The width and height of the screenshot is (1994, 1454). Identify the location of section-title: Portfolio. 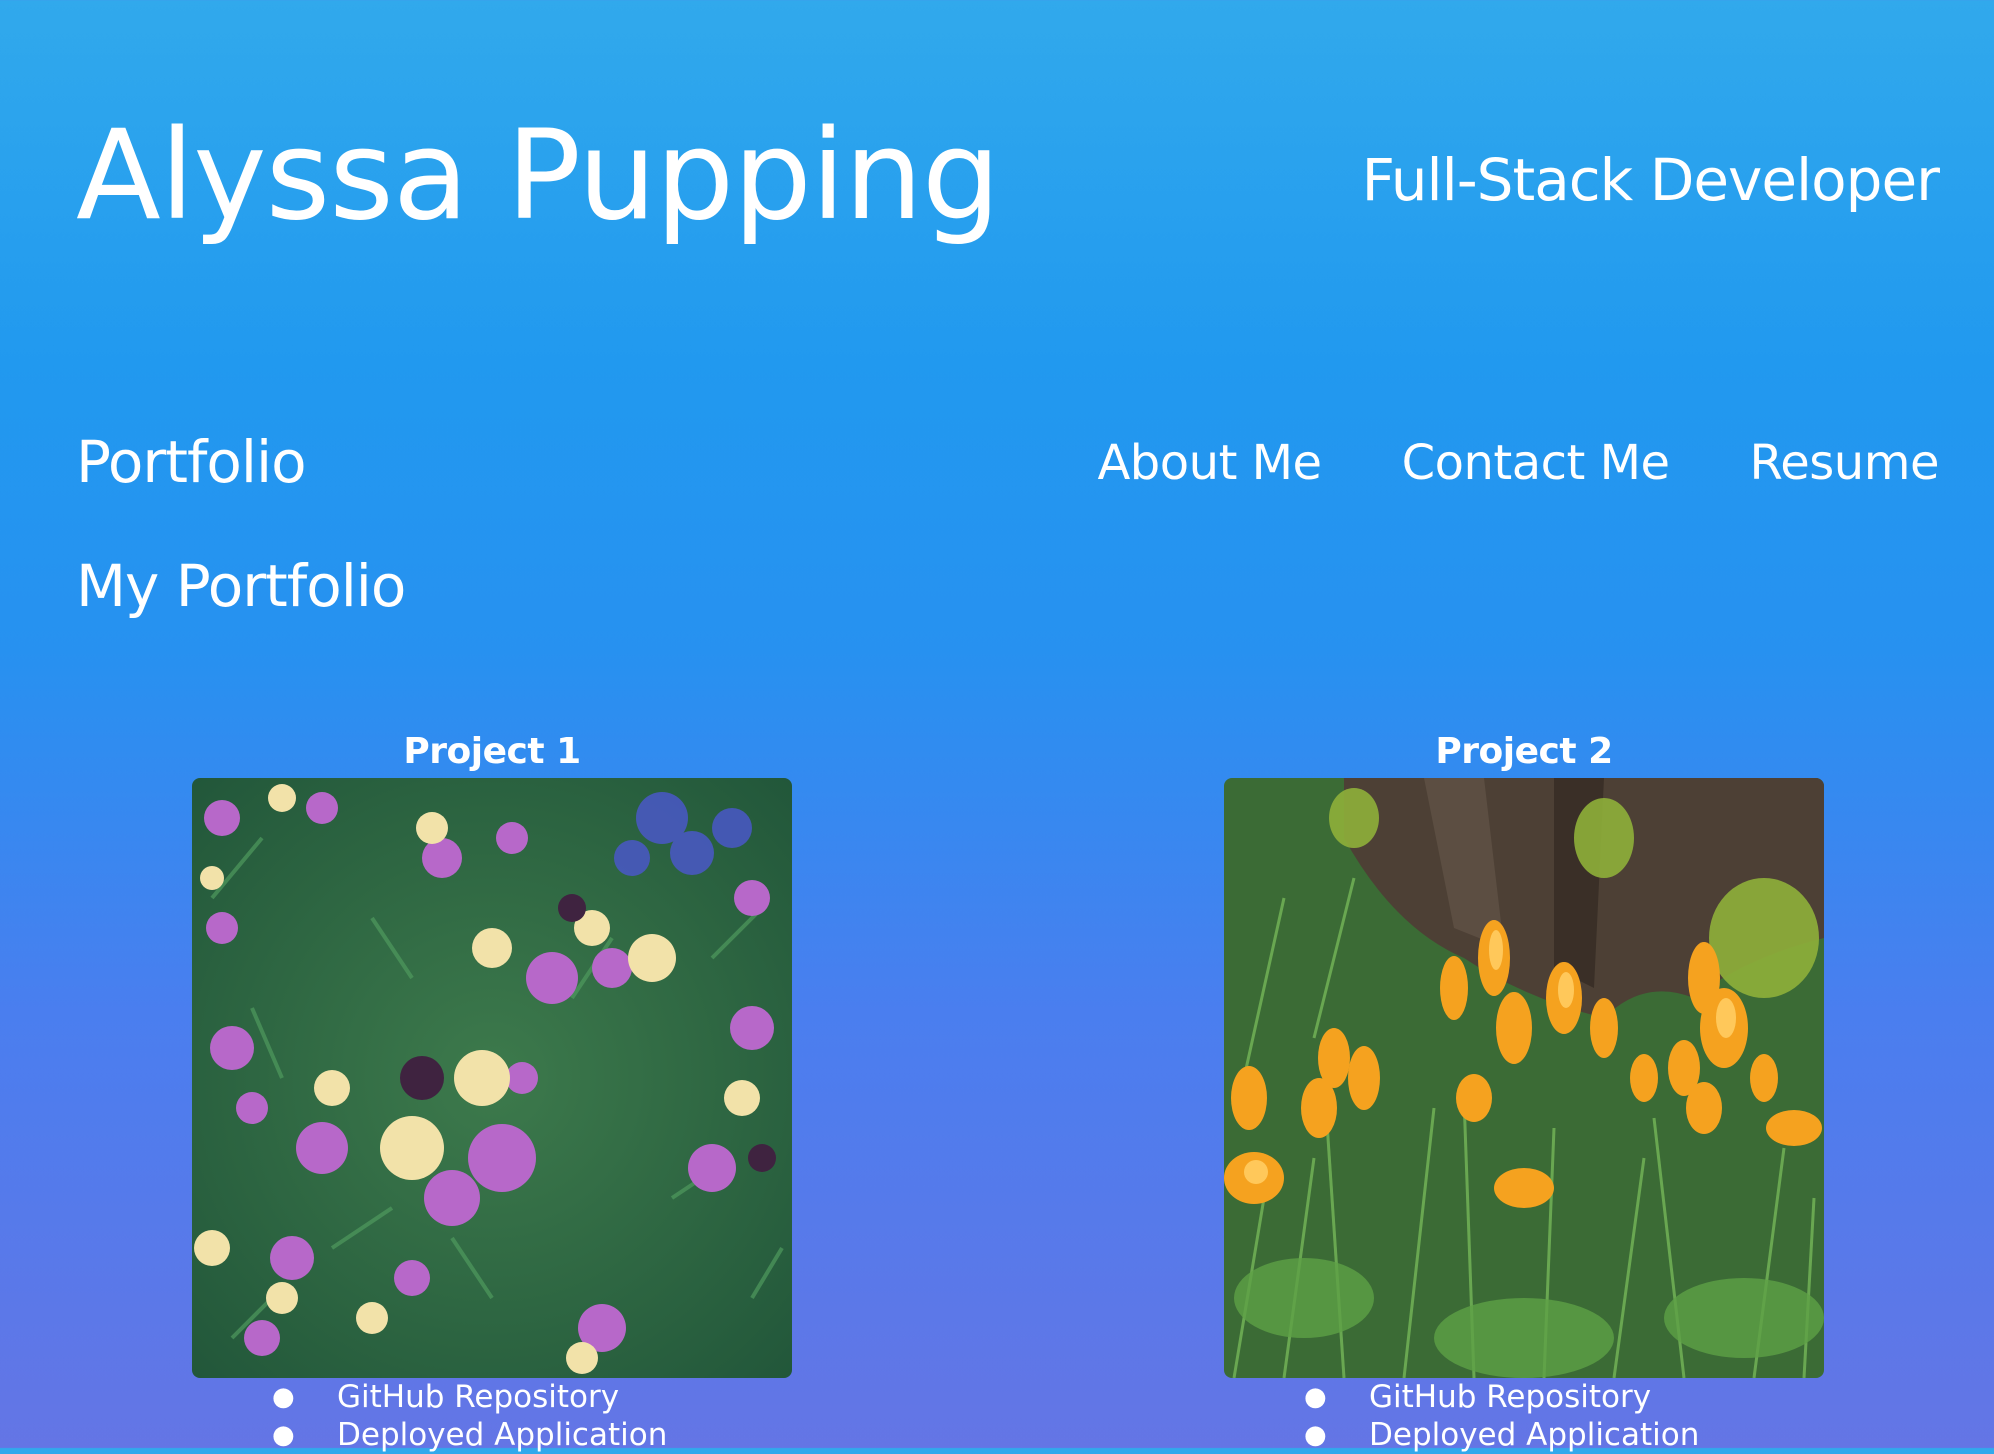
(191, 462).